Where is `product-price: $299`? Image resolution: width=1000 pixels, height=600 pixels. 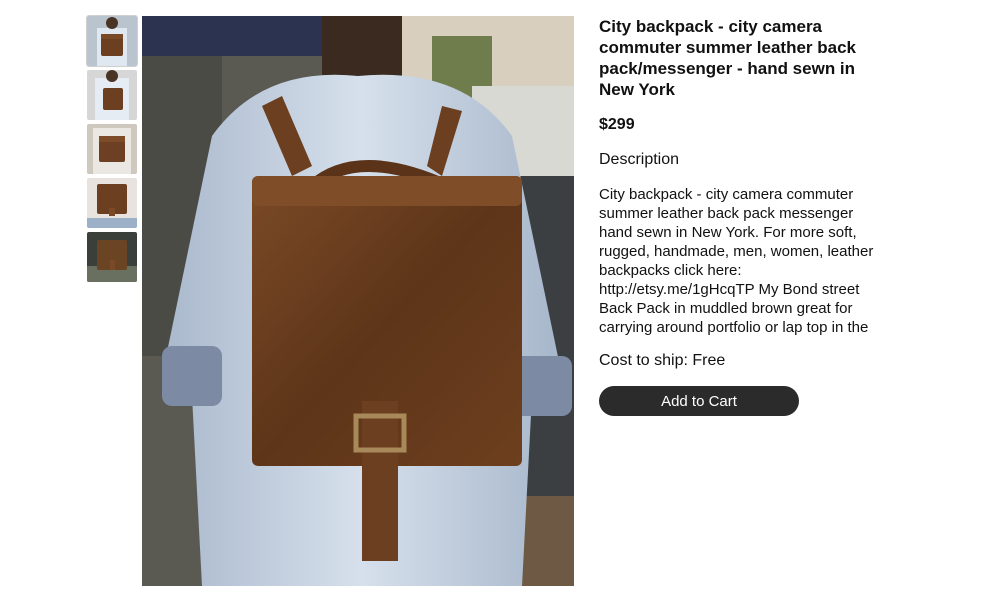 product-price: $299 is located at coordinates (617, 124).